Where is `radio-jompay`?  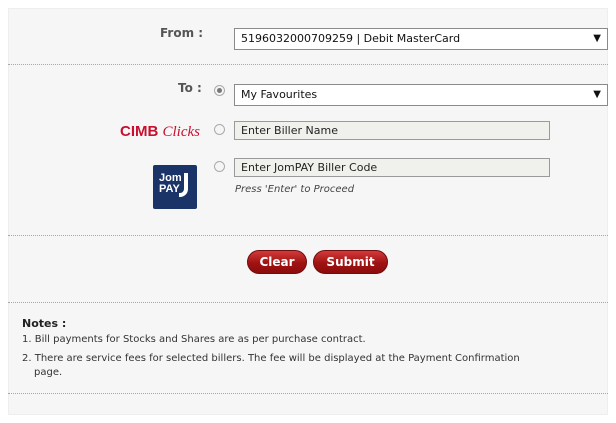
radio-jompay is located at coordinates (219, 166).